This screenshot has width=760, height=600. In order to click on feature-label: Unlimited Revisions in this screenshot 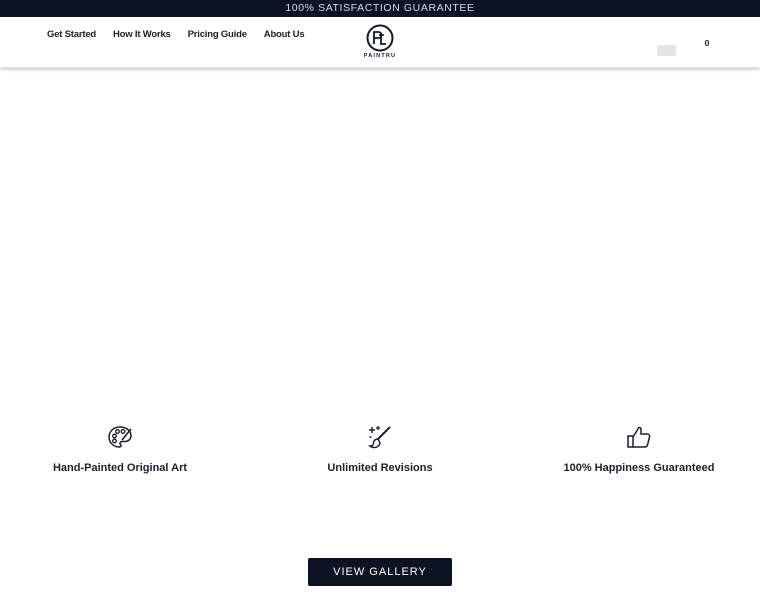, I will do `click(380, 468)`.